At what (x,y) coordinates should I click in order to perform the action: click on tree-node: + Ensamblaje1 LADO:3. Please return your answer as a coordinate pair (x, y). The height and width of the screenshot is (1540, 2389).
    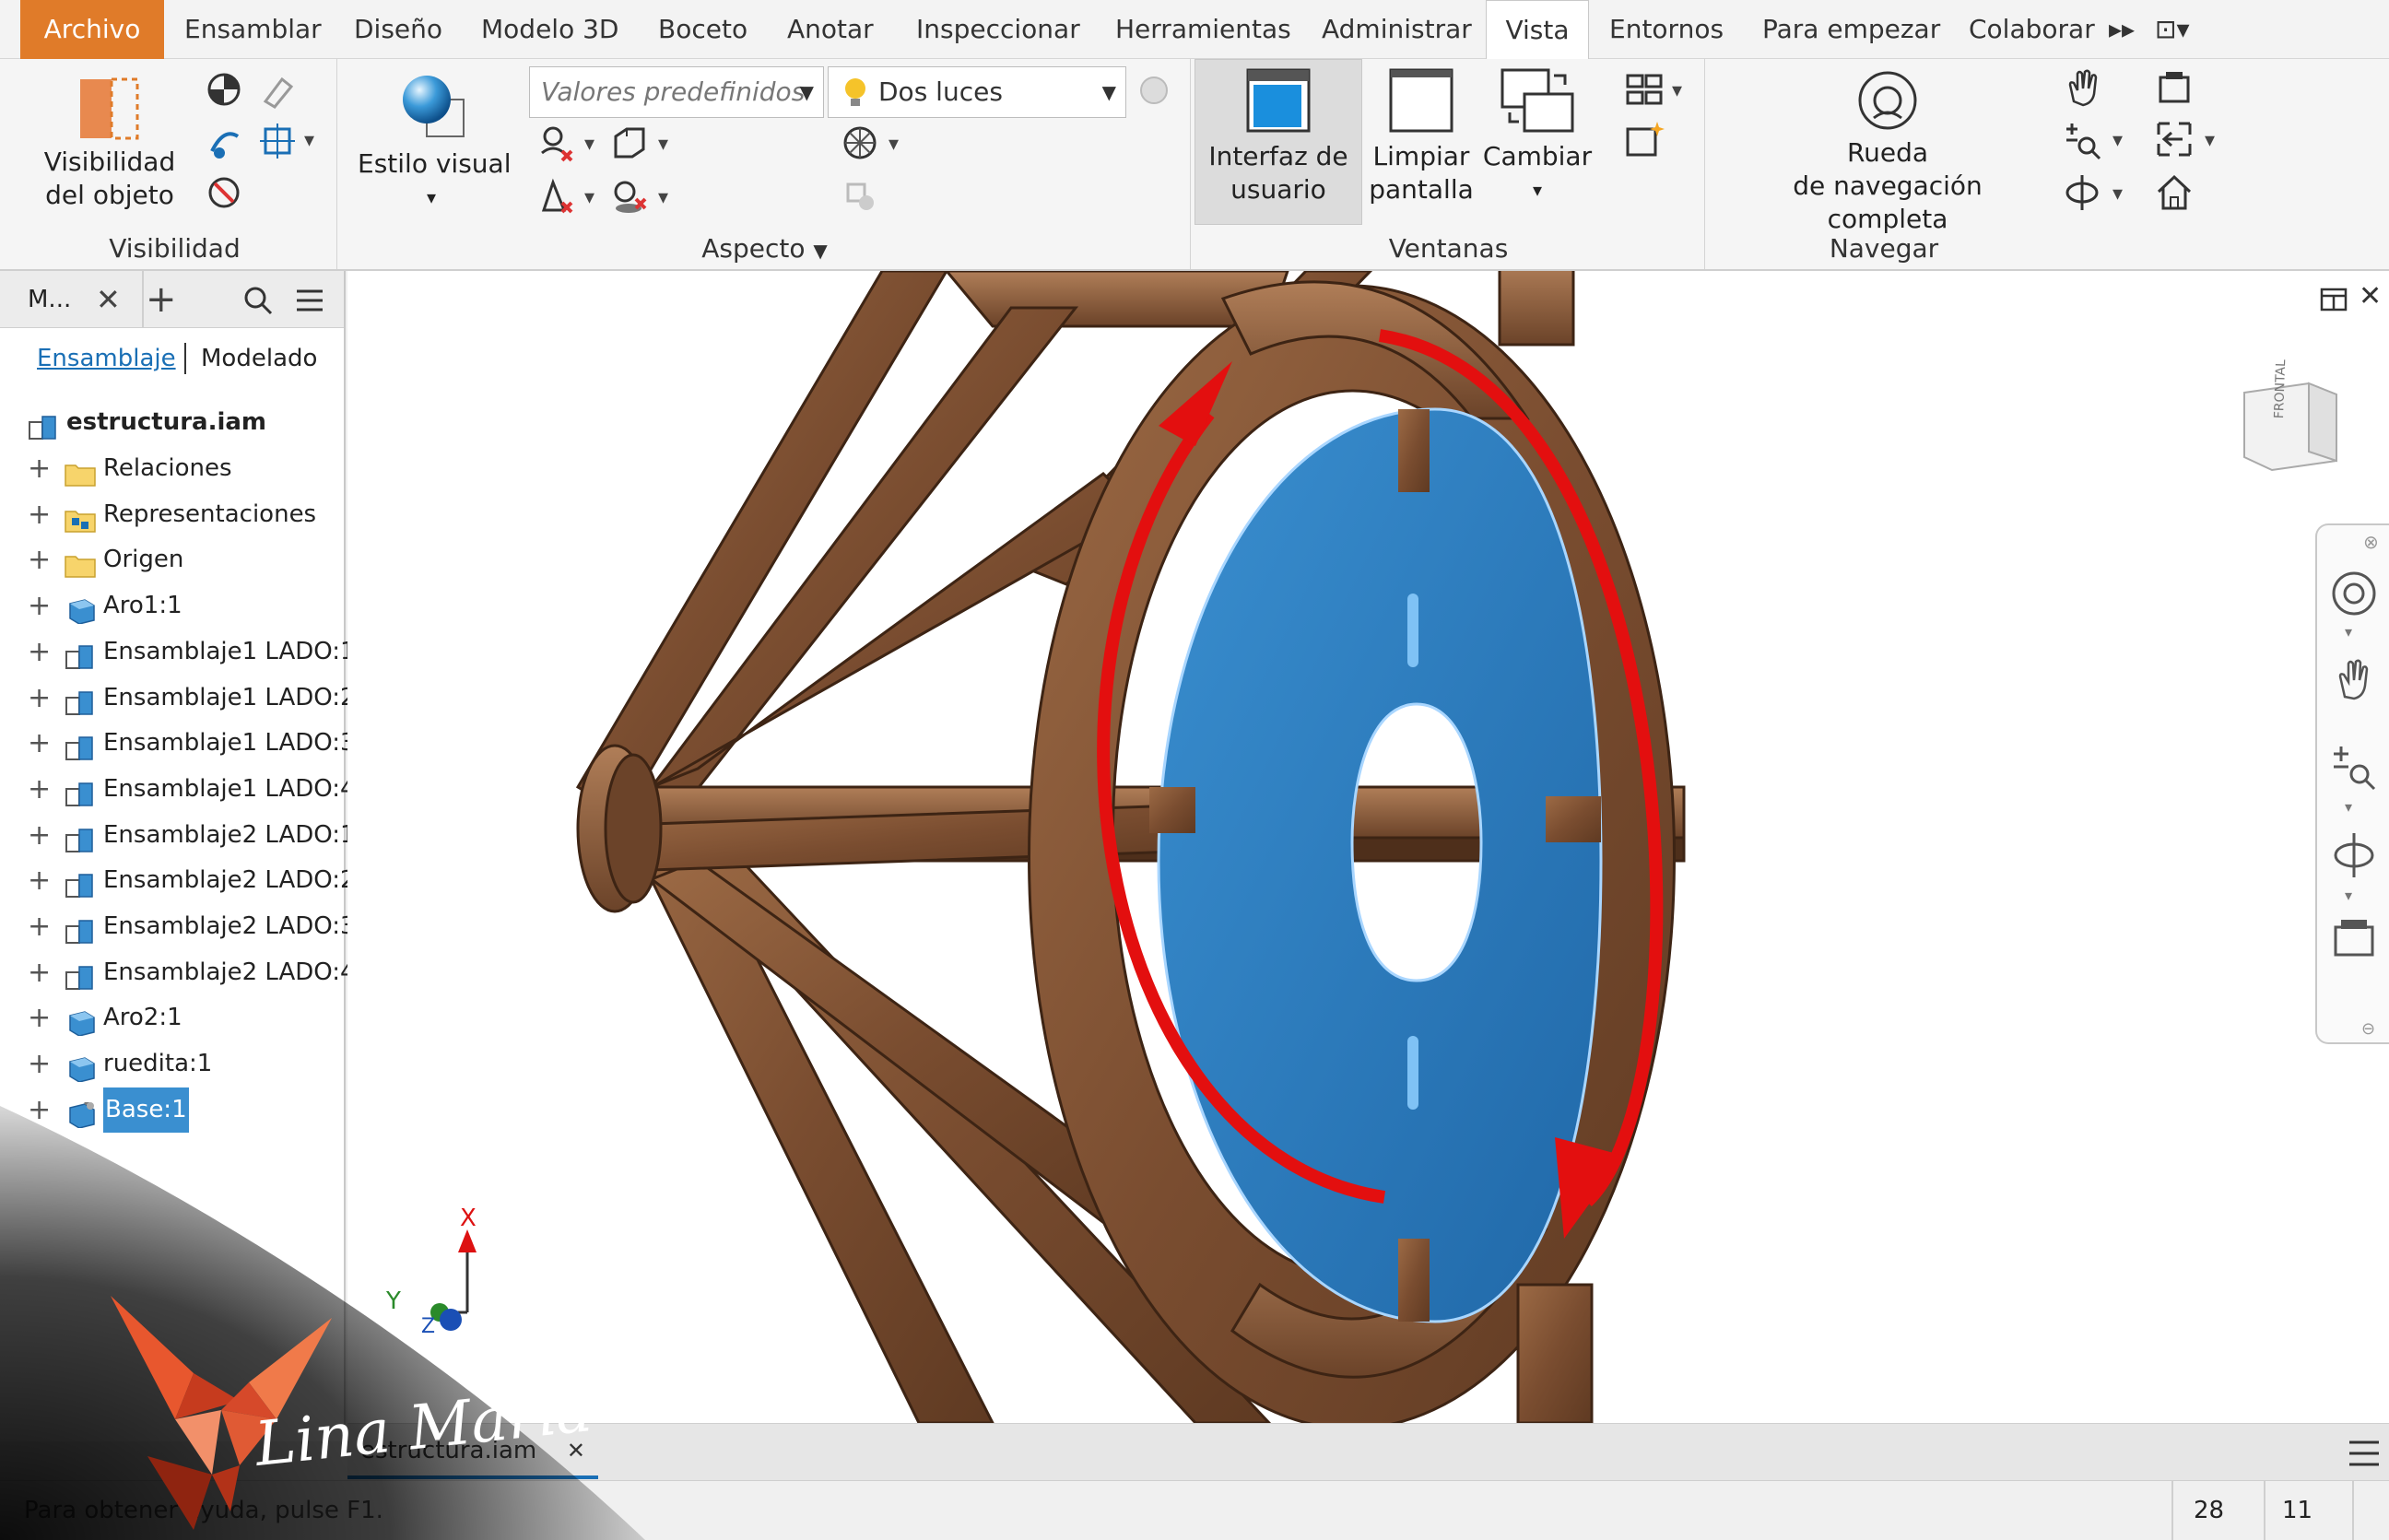
    Looking at the image, I should click on (178, 743).